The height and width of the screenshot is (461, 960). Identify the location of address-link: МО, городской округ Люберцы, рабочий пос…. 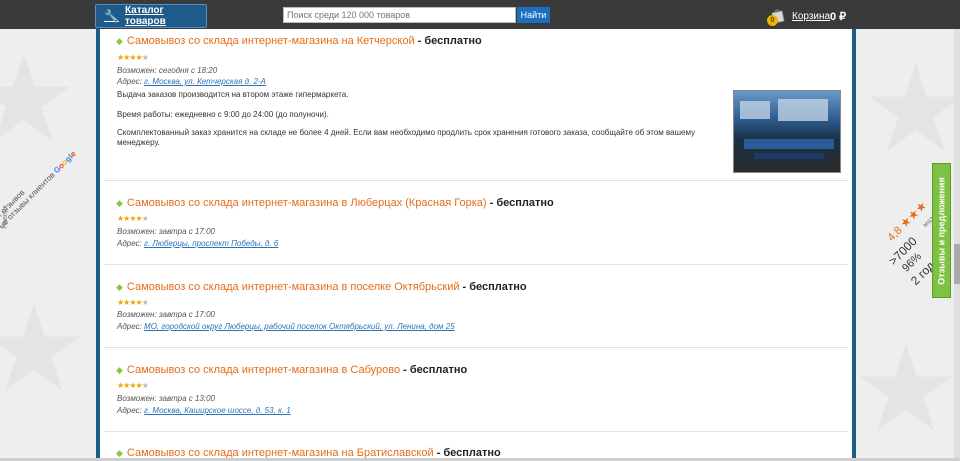
(299, 326).